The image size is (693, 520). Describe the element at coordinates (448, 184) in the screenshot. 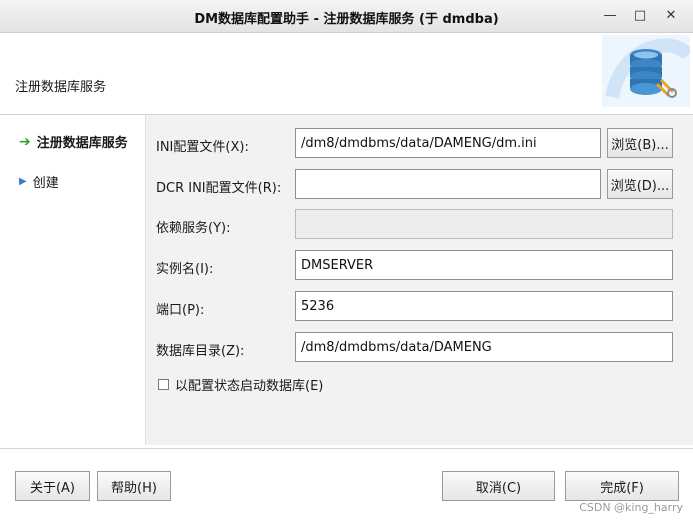

I see `dcr-ini-file-input` at that location.